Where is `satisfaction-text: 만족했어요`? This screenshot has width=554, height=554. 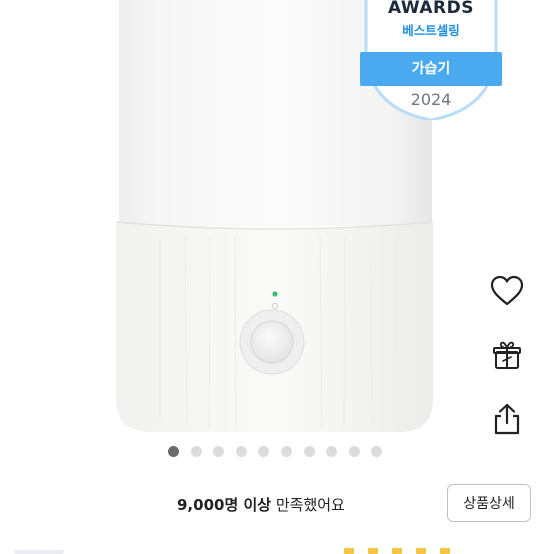
satisfaction-text: 만족했어요 is located at coordinates (310, 505).